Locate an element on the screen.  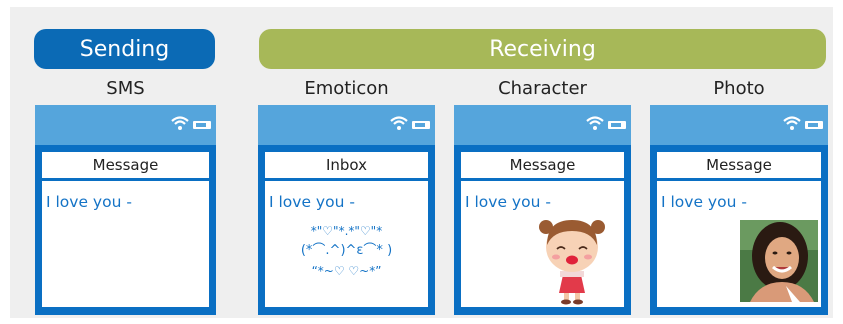
column-label-emoticon: Emoticon is located at coordinates (346, 88).